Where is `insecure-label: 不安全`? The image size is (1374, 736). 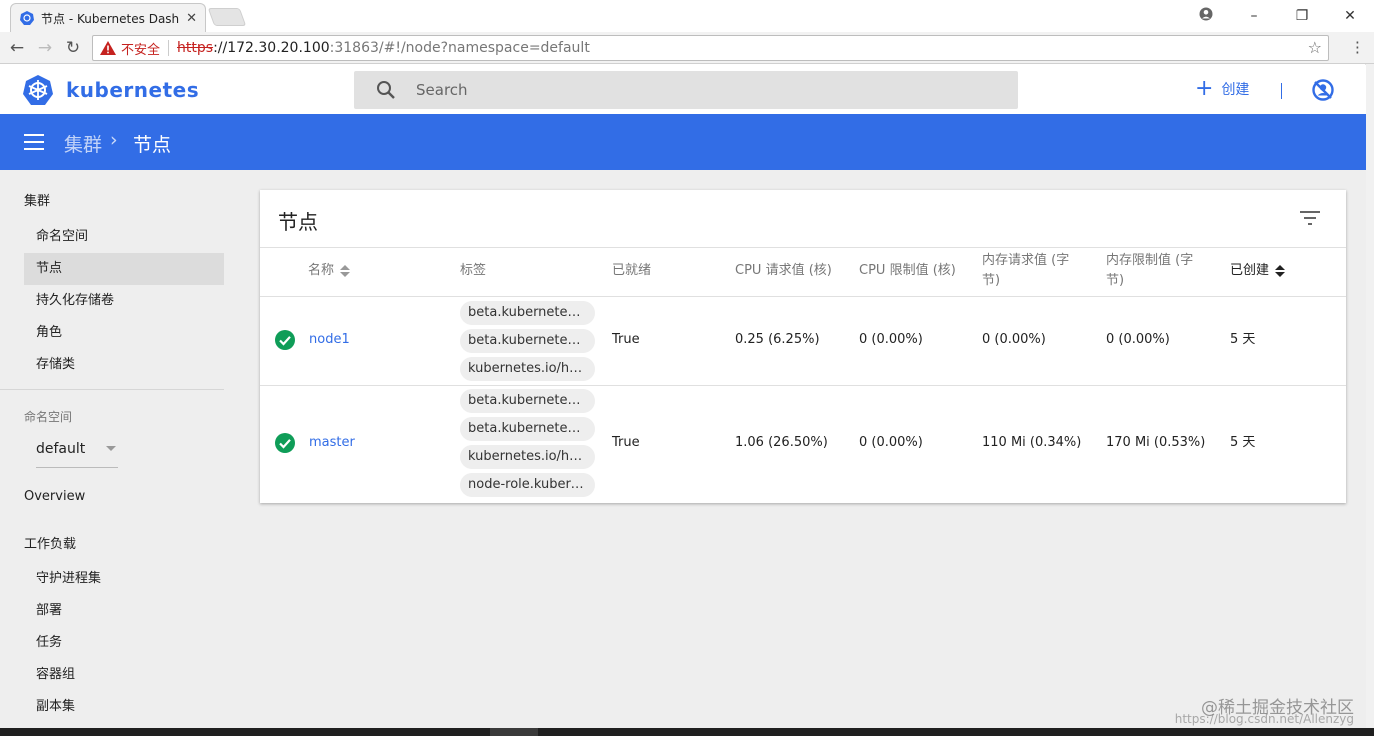 insecure-label: 不安全 is located at coordinates (140, 48).